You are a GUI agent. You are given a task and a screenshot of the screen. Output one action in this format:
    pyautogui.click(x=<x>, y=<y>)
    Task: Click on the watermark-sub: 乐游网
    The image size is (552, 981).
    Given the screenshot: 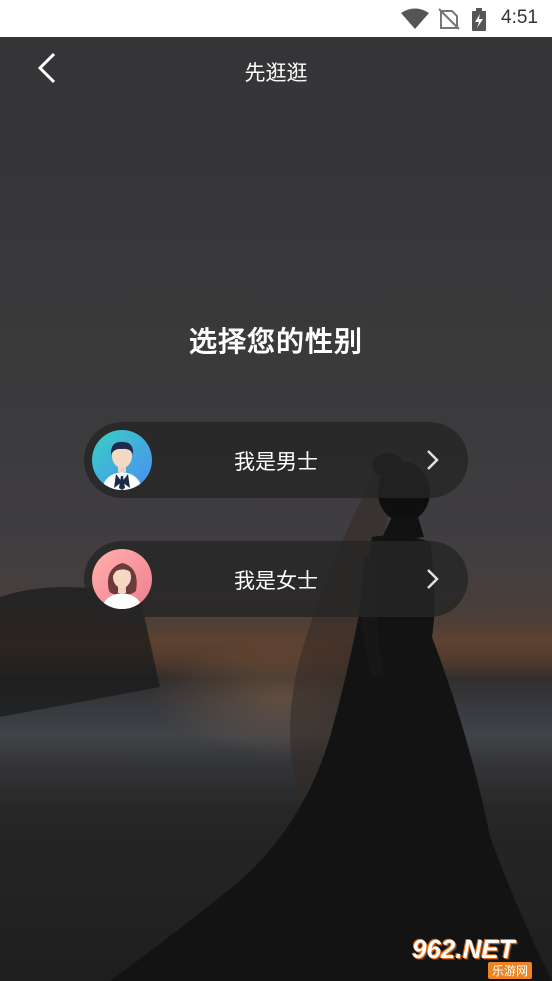 What is the action you would take?
    pyautogui.click(x=510, y=970)
    